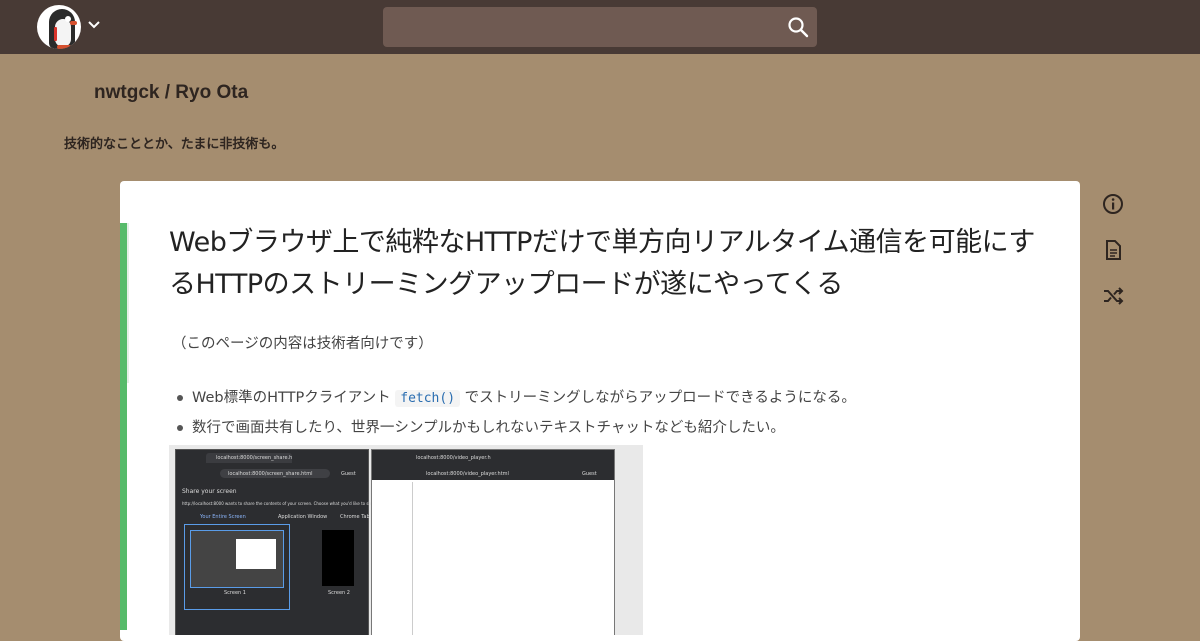  Describe the element at coordinates (235, 593) in the screenshot. I see `screen-label: Screen 1` at that location.